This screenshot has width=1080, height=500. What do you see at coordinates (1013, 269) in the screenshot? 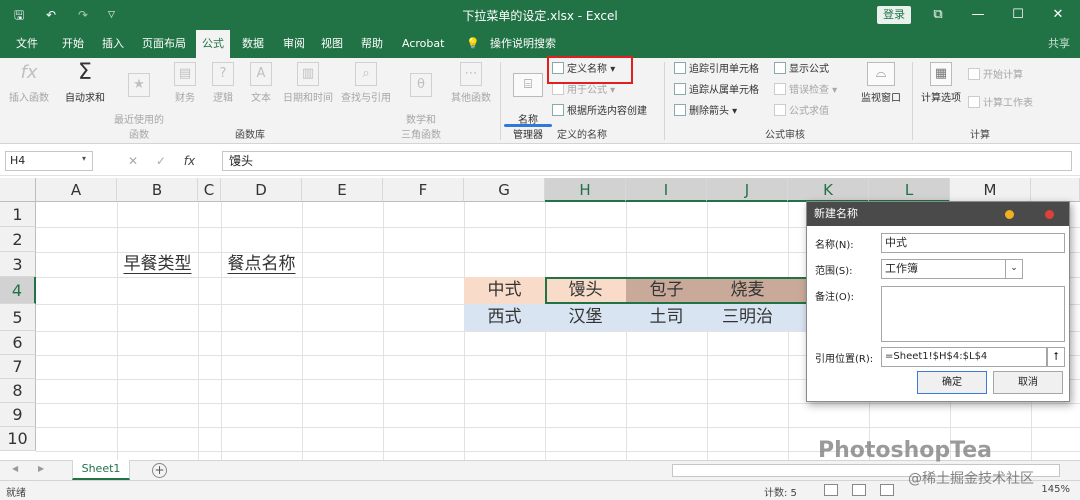
I see `chevron-down-icon: ⌄` at bounding box center [1013, 269].